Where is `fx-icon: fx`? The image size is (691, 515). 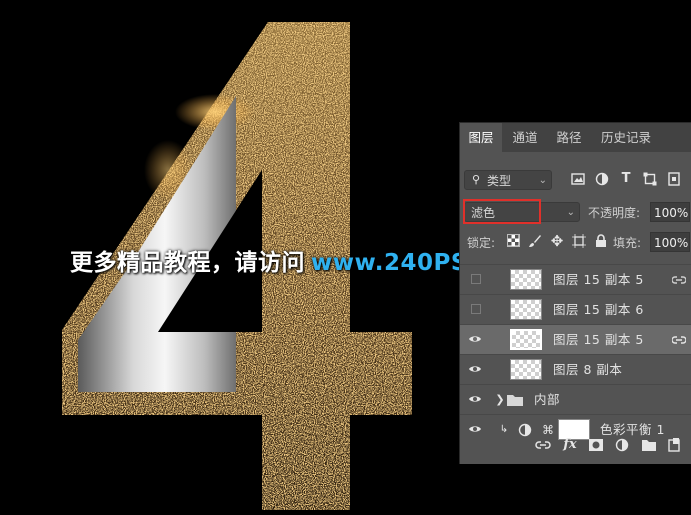
fx-icon: fx is located at coordinates (570, 445).